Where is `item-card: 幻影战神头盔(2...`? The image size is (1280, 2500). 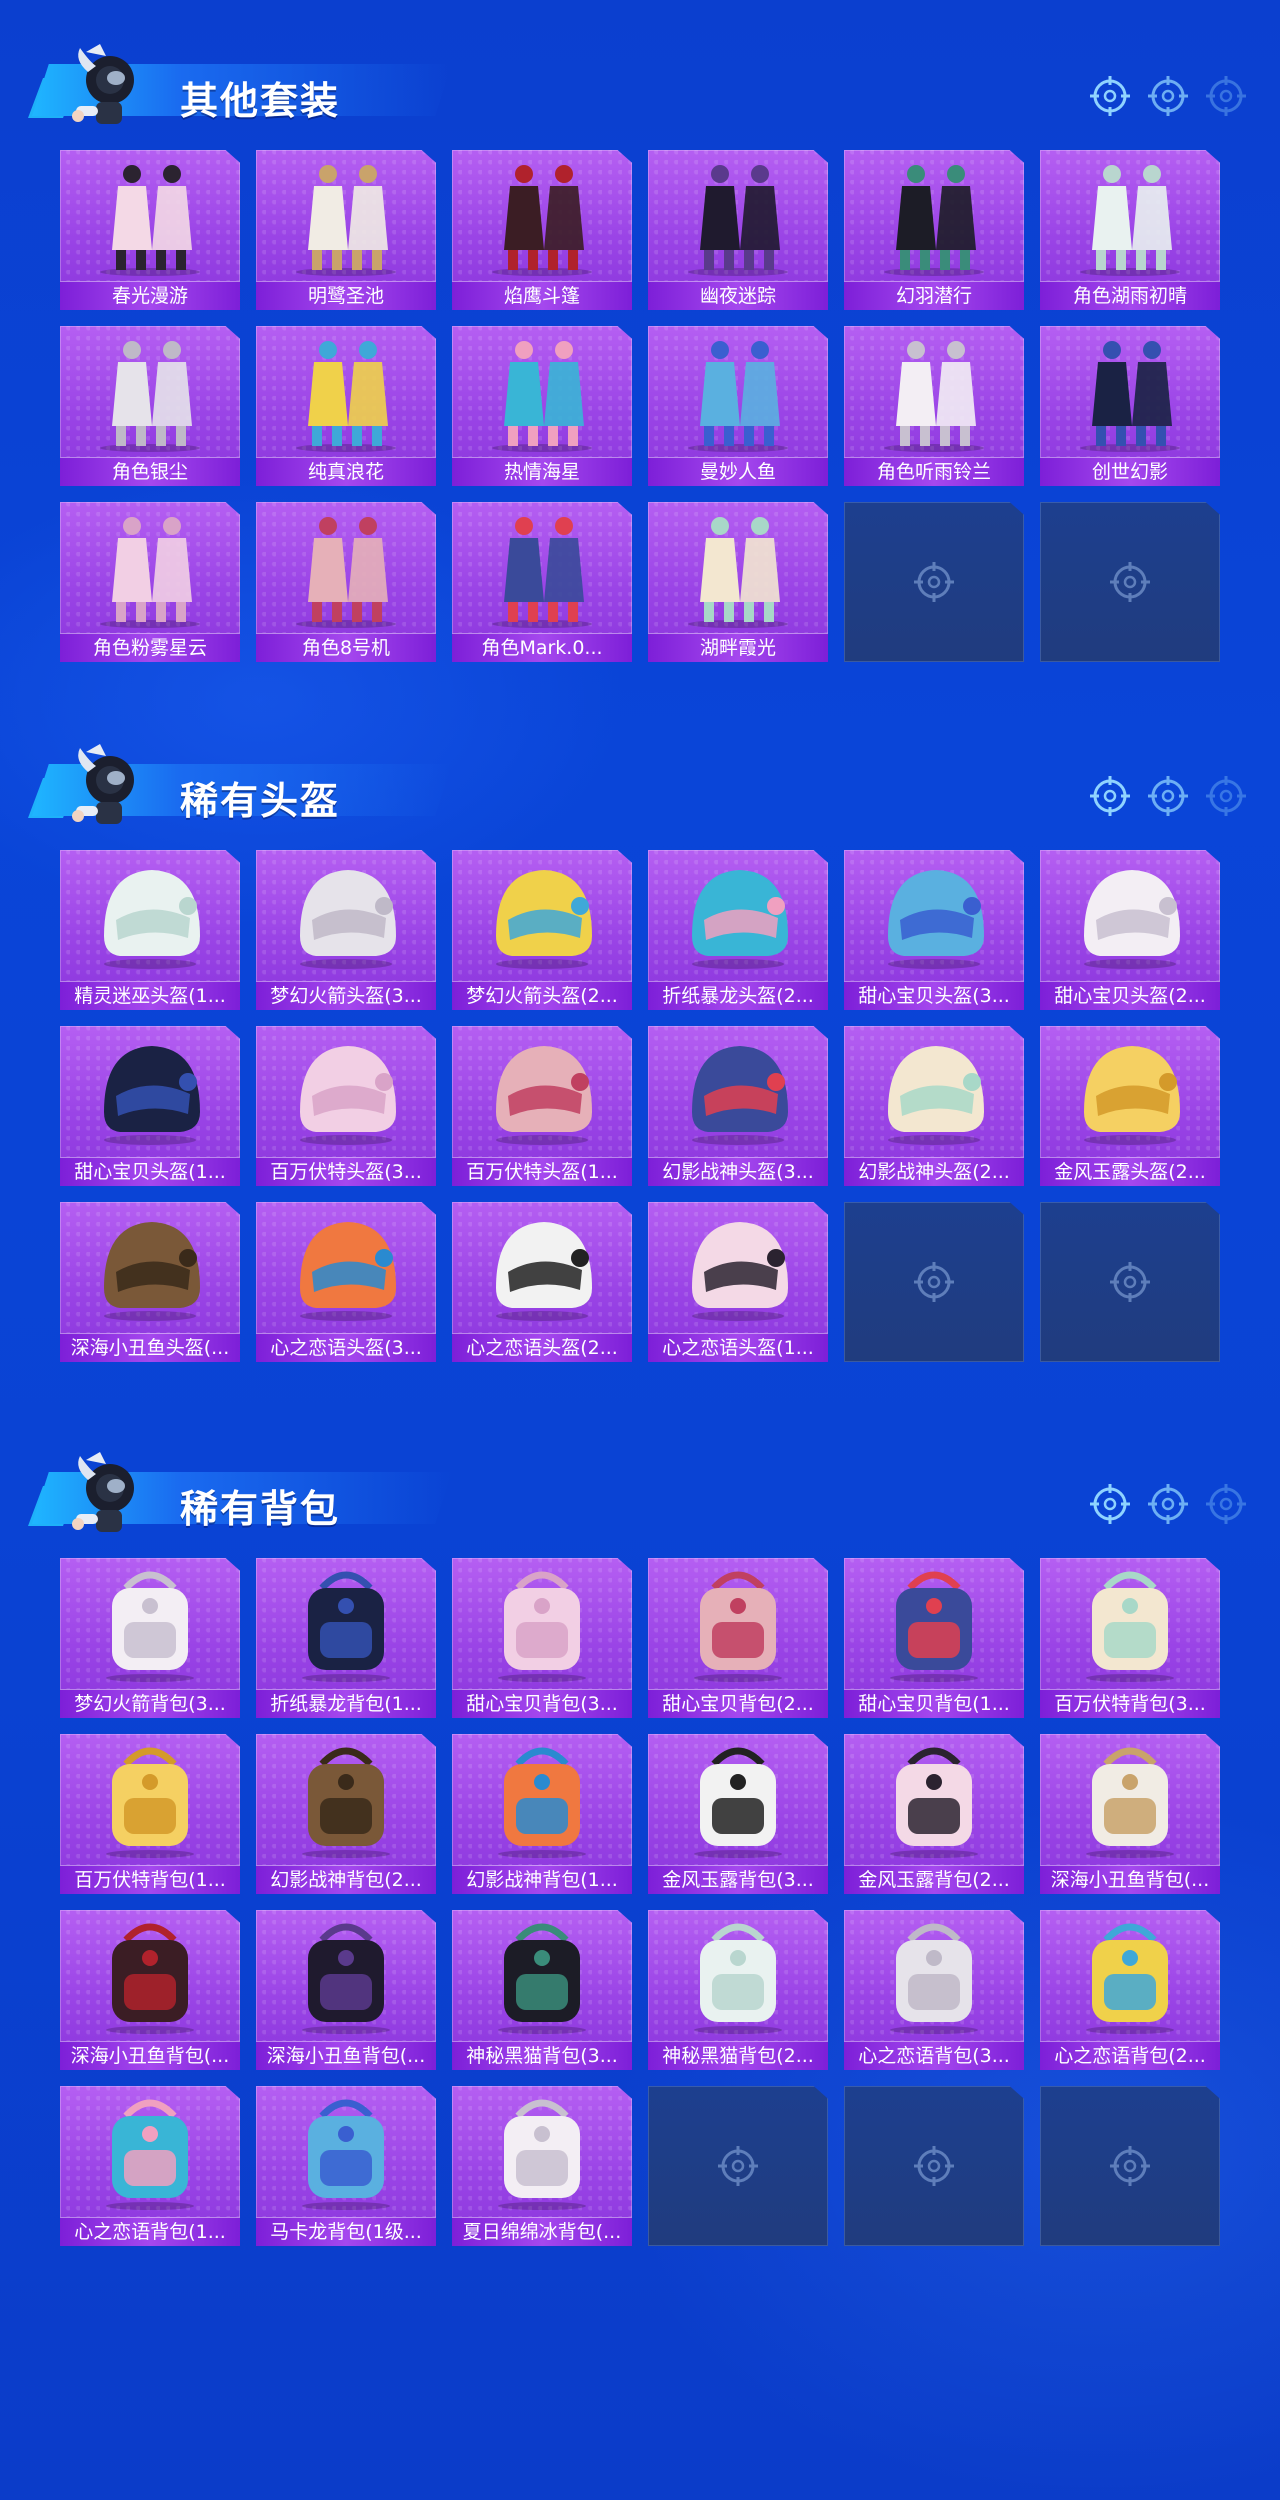
item-card: 幻影战神头盔(2... is located at coordinates (934, 1106).